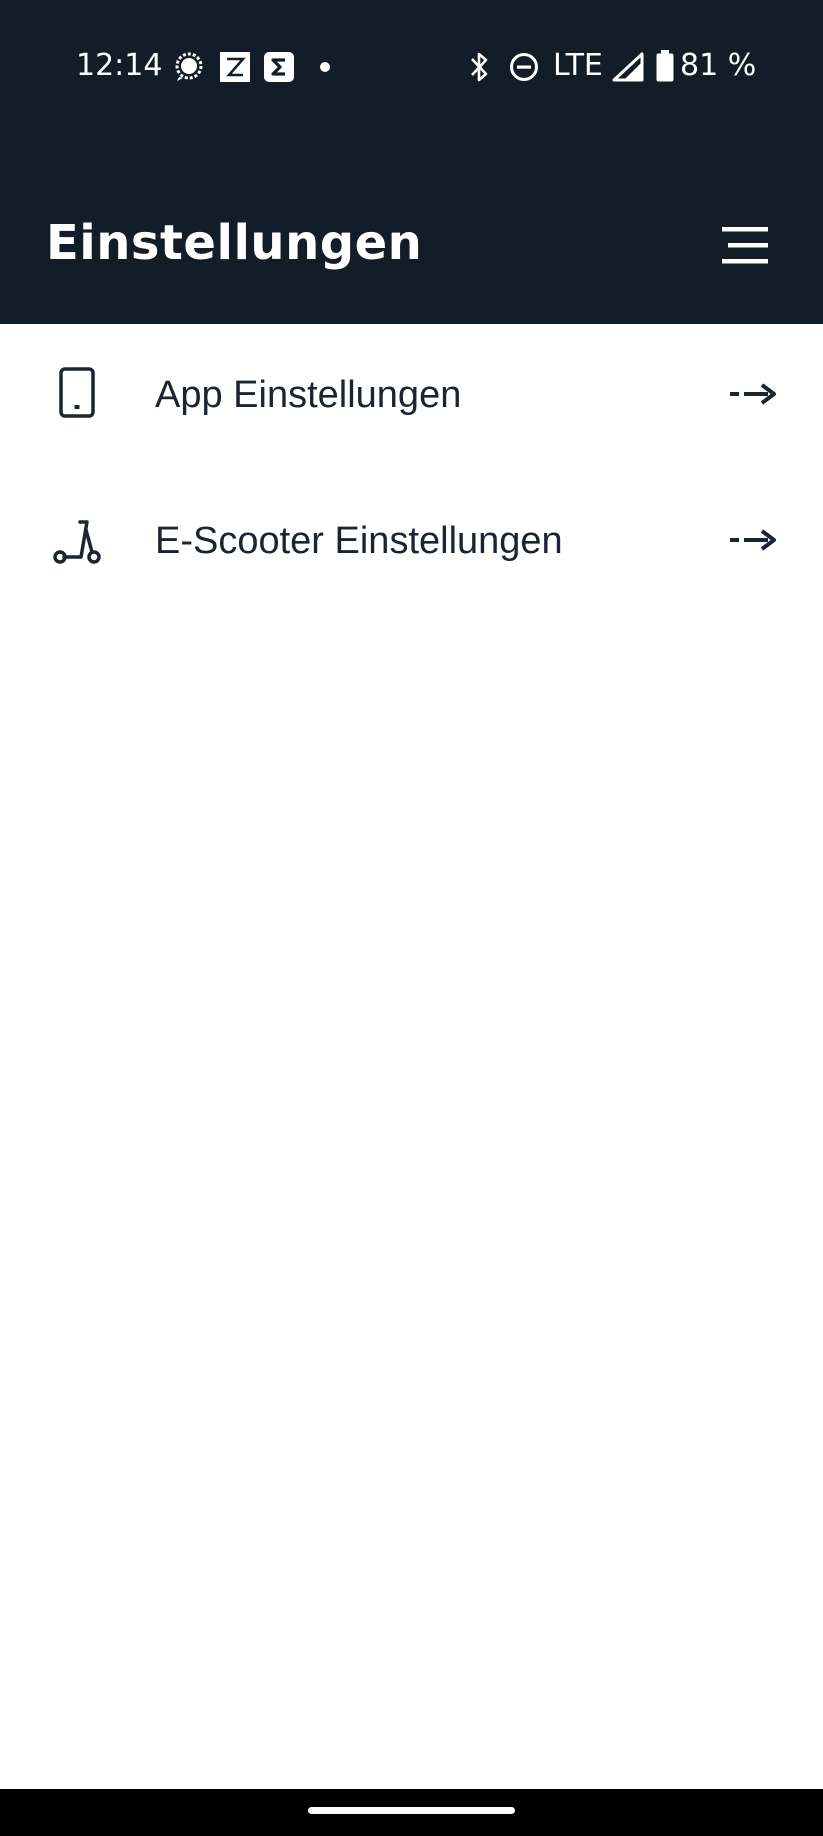  I want to click on battery-icon, so click(665, 66).